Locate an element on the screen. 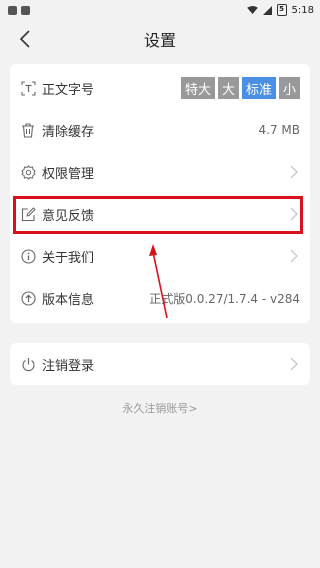  delete-account-link: 永久注销账号> is located at coordinates (160, 408).